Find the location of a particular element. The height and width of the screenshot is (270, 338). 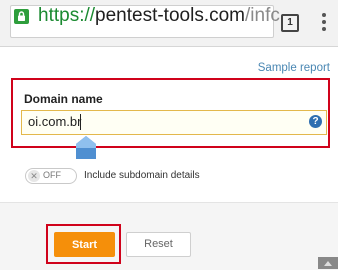

sample-report-link: Sample report is located at coordinates (294, 68).